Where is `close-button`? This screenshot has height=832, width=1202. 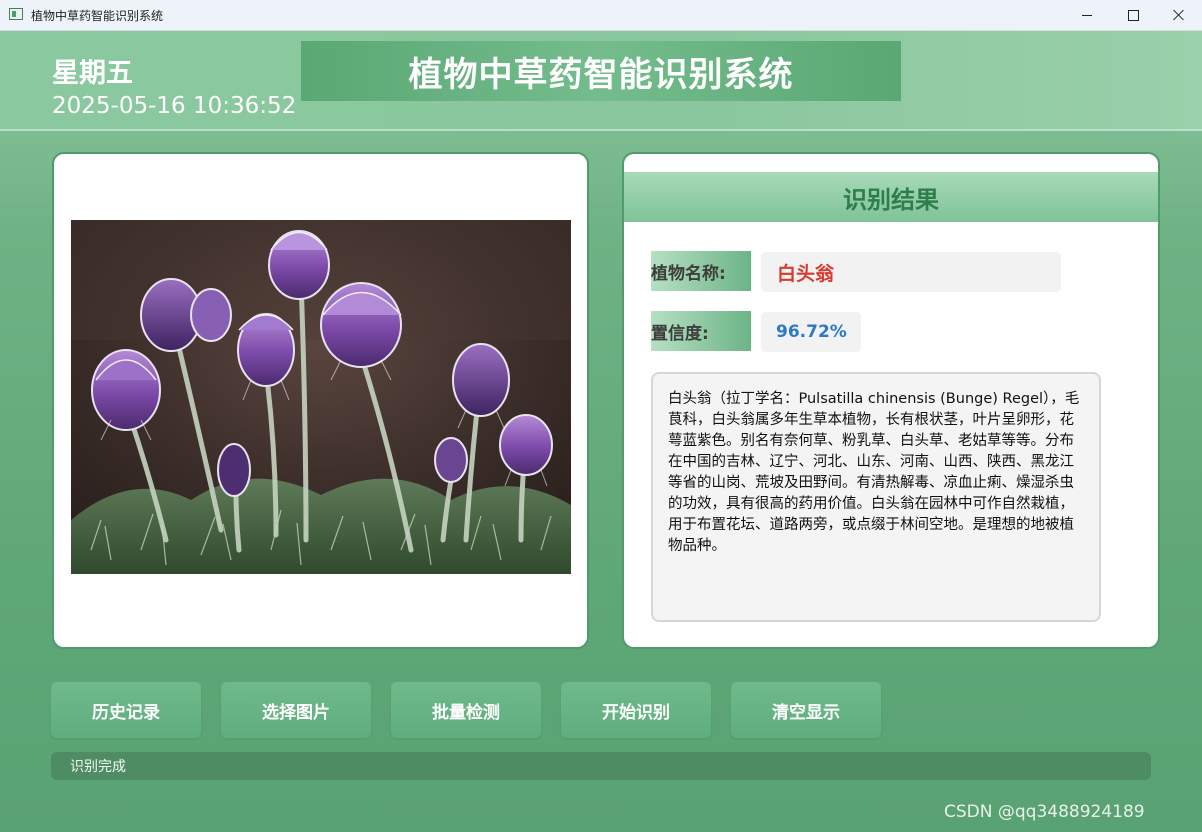
close-button is located at coordinates (1179, 15).